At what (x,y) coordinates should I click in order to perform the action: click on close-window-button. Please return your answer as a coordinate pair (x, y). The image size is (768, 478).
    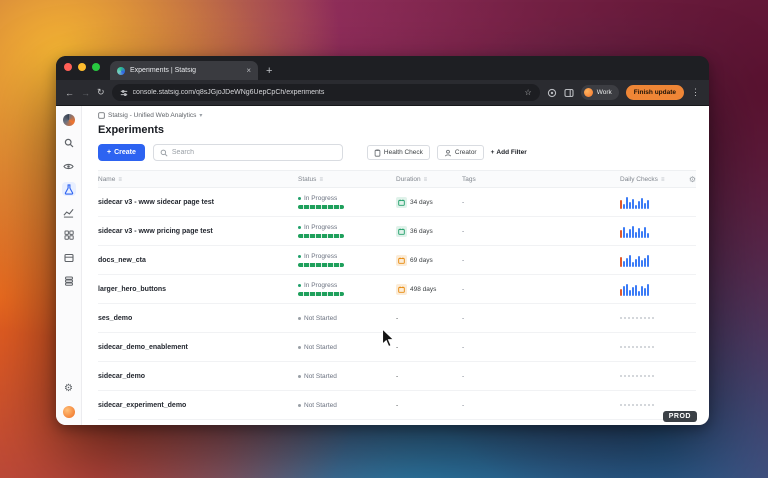
    Looking at the image, I should click on (68, 67).